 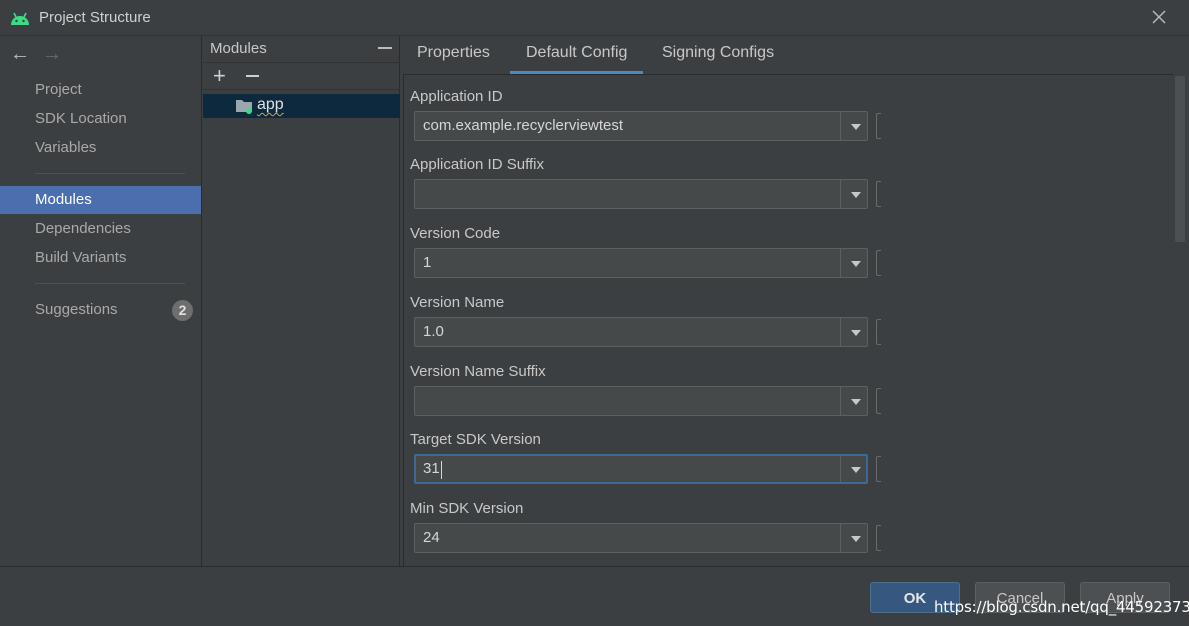 I want to click on sidebar-item-project: Project, so click(x=100, y=90).